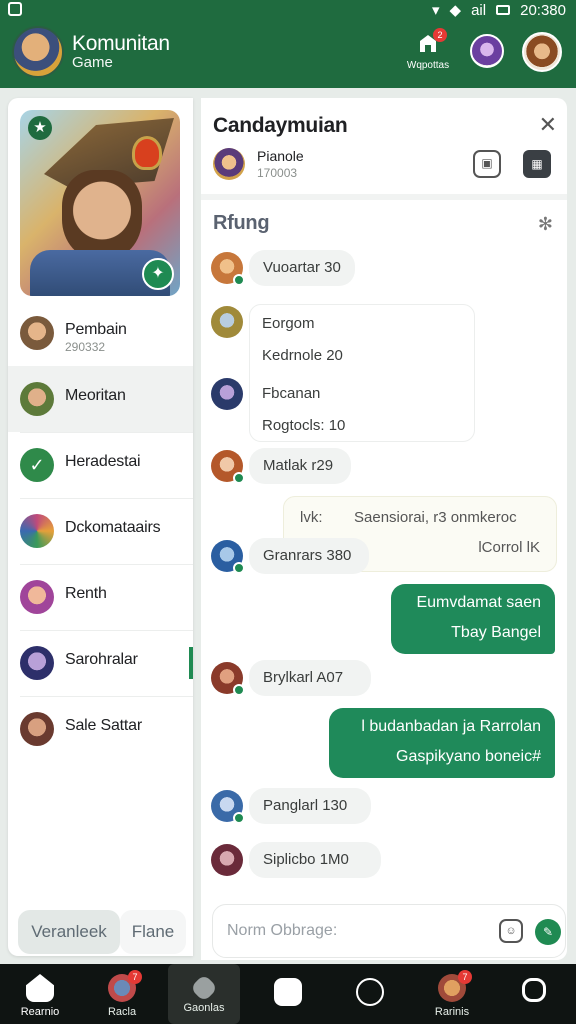  What do you see at coordinates (548, 125) in the screenshot?
I see `close-icon: ✕` at bounding box center [548, 125].